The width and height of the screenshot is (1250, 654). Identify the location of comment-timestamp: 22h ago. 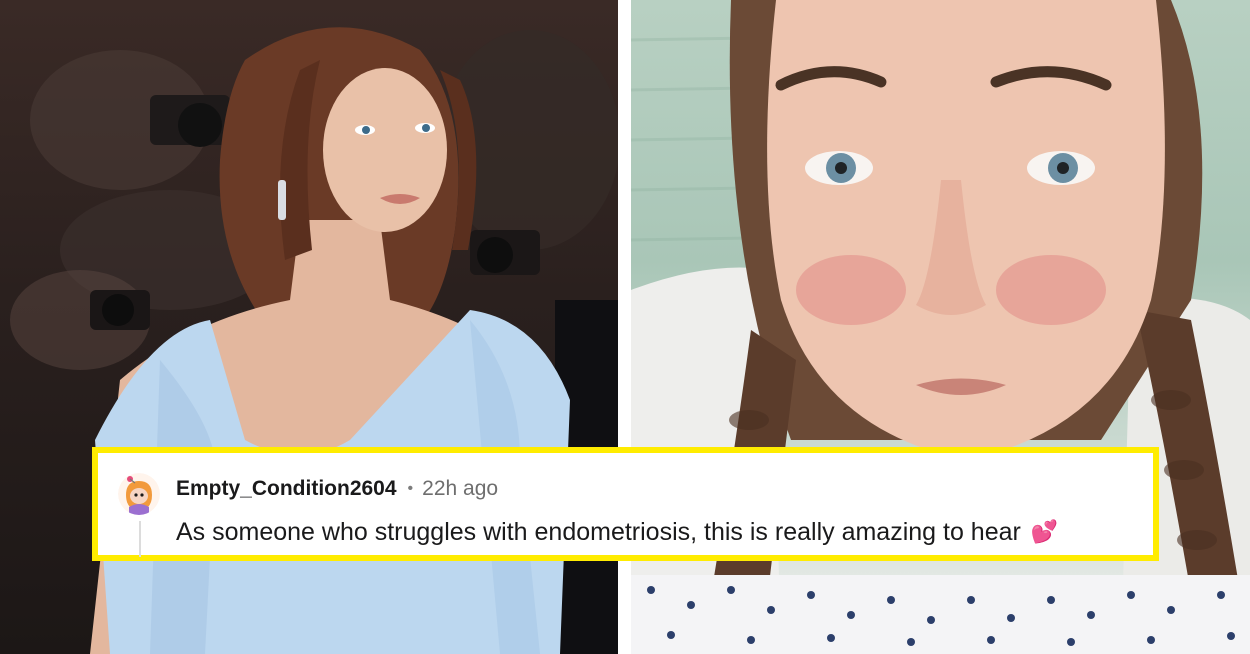
(460, 488).